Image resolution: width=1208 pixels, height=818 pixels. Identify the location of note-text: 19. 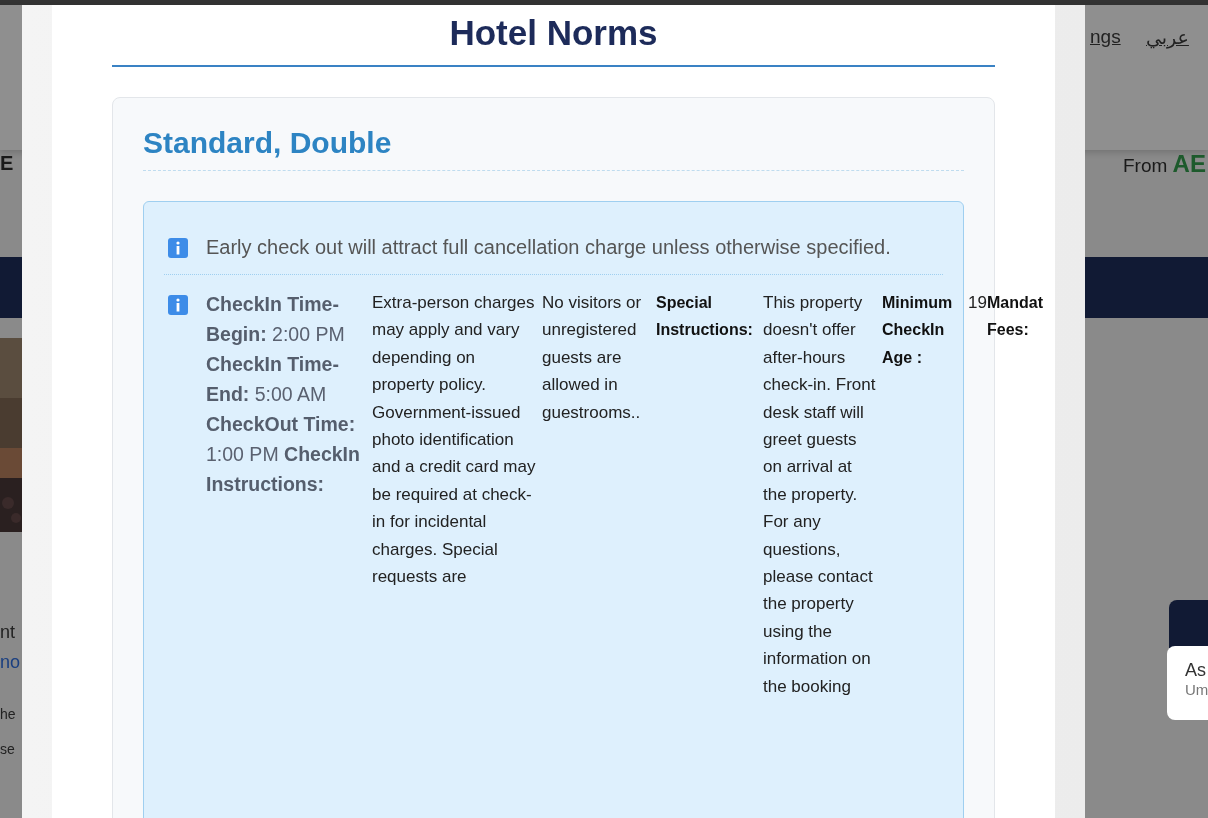
(977, 303).